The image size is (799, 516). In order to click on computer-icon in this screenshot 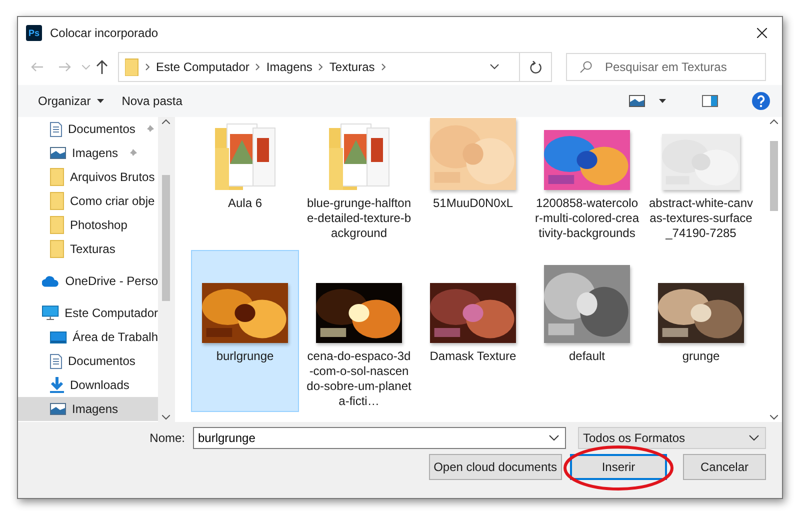, I will do `click(50, 313)`.